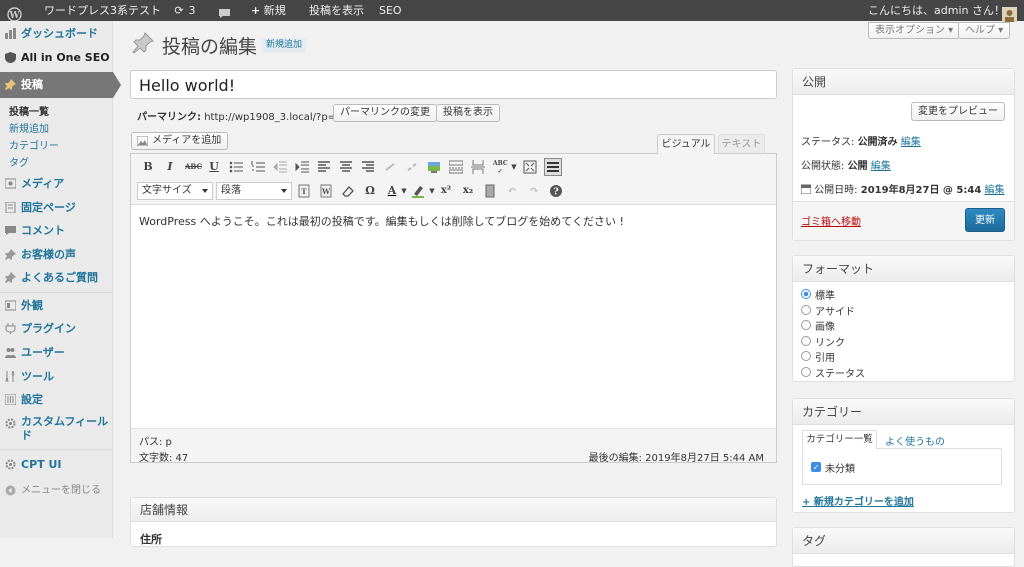 The height and width of the screenshot is (567, 1024). What do you see at coordinates (102, 10) in the screenshot?
I see `site-name-link: ワードプレス3系テスト` at bounding box center [102, 10].